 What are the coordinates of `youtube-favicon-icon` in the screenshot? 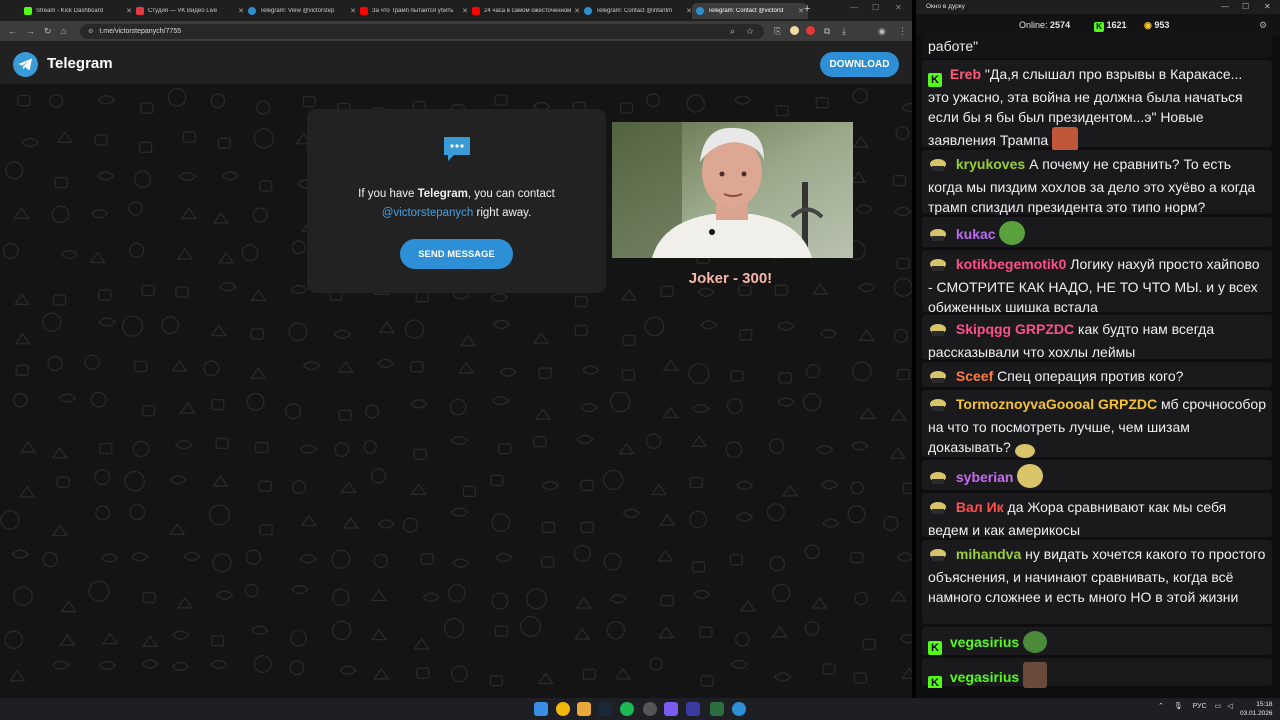 It's located at (364, 11).